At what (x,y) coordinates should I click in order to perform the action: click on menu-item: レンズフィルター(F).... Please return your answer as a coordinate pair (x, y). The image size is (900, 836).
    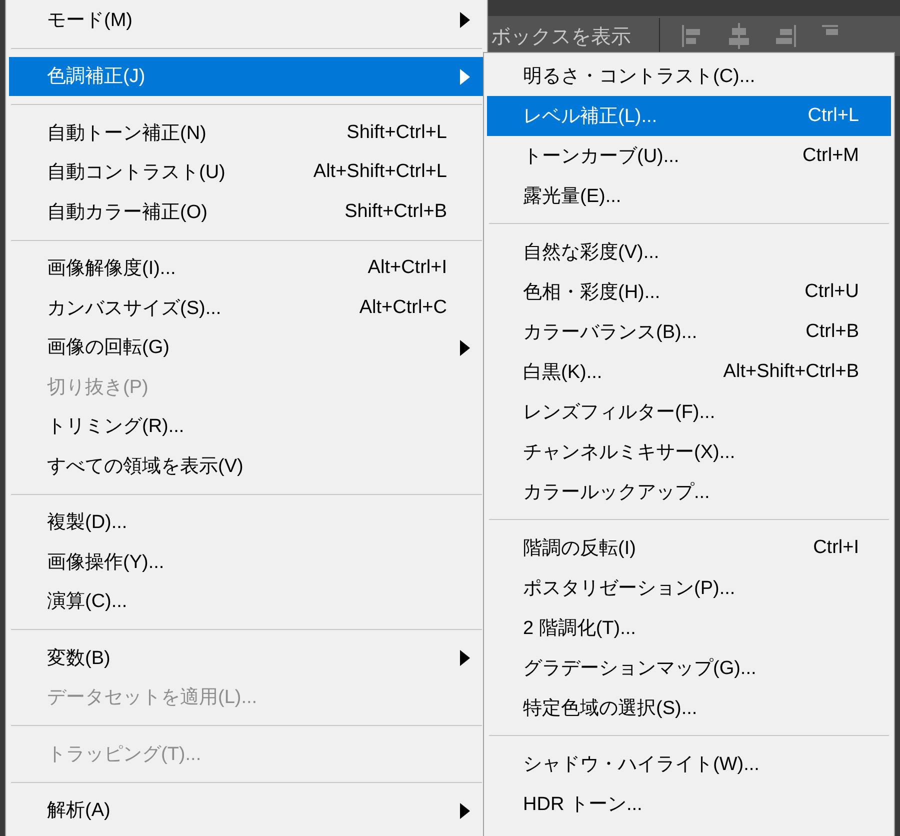
    Looking at the image, I should click on (689, 412).